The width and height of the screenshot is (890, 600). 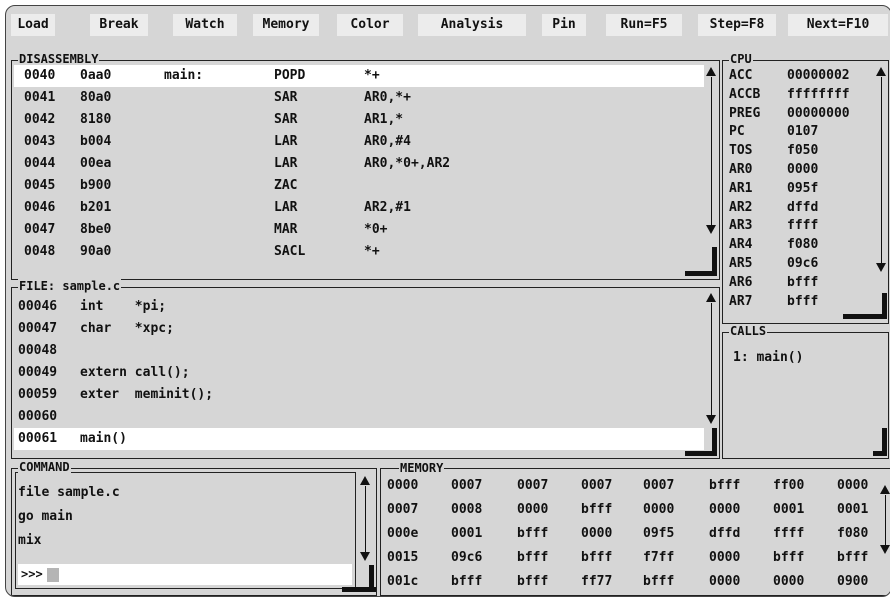 What do you see at coordinates (799, 151) in the screenshot?
I see `register-row: TOS f050` at bounding box center [799, 151].